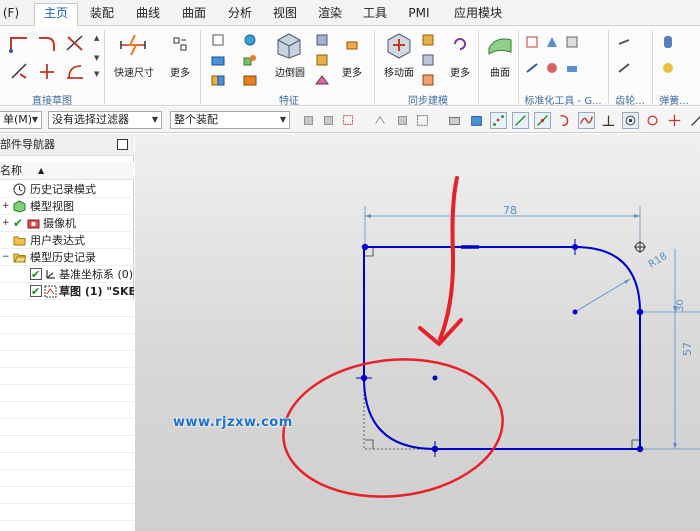  What do you see at coordinates (476, 120) in the screenshot?
I see `view-shaded-icon` at bounding box center [476, 120].